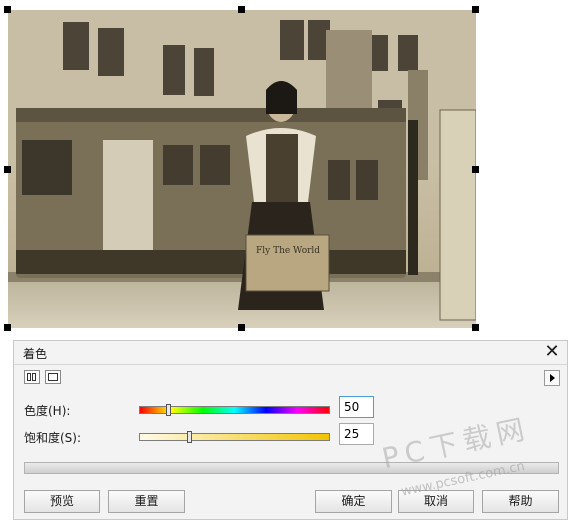 This screenshot has width=572, height=524. What do you see at coordinates (290, 364) in the screenshot?
I see `title-divider` at bounding box center [290, 364].